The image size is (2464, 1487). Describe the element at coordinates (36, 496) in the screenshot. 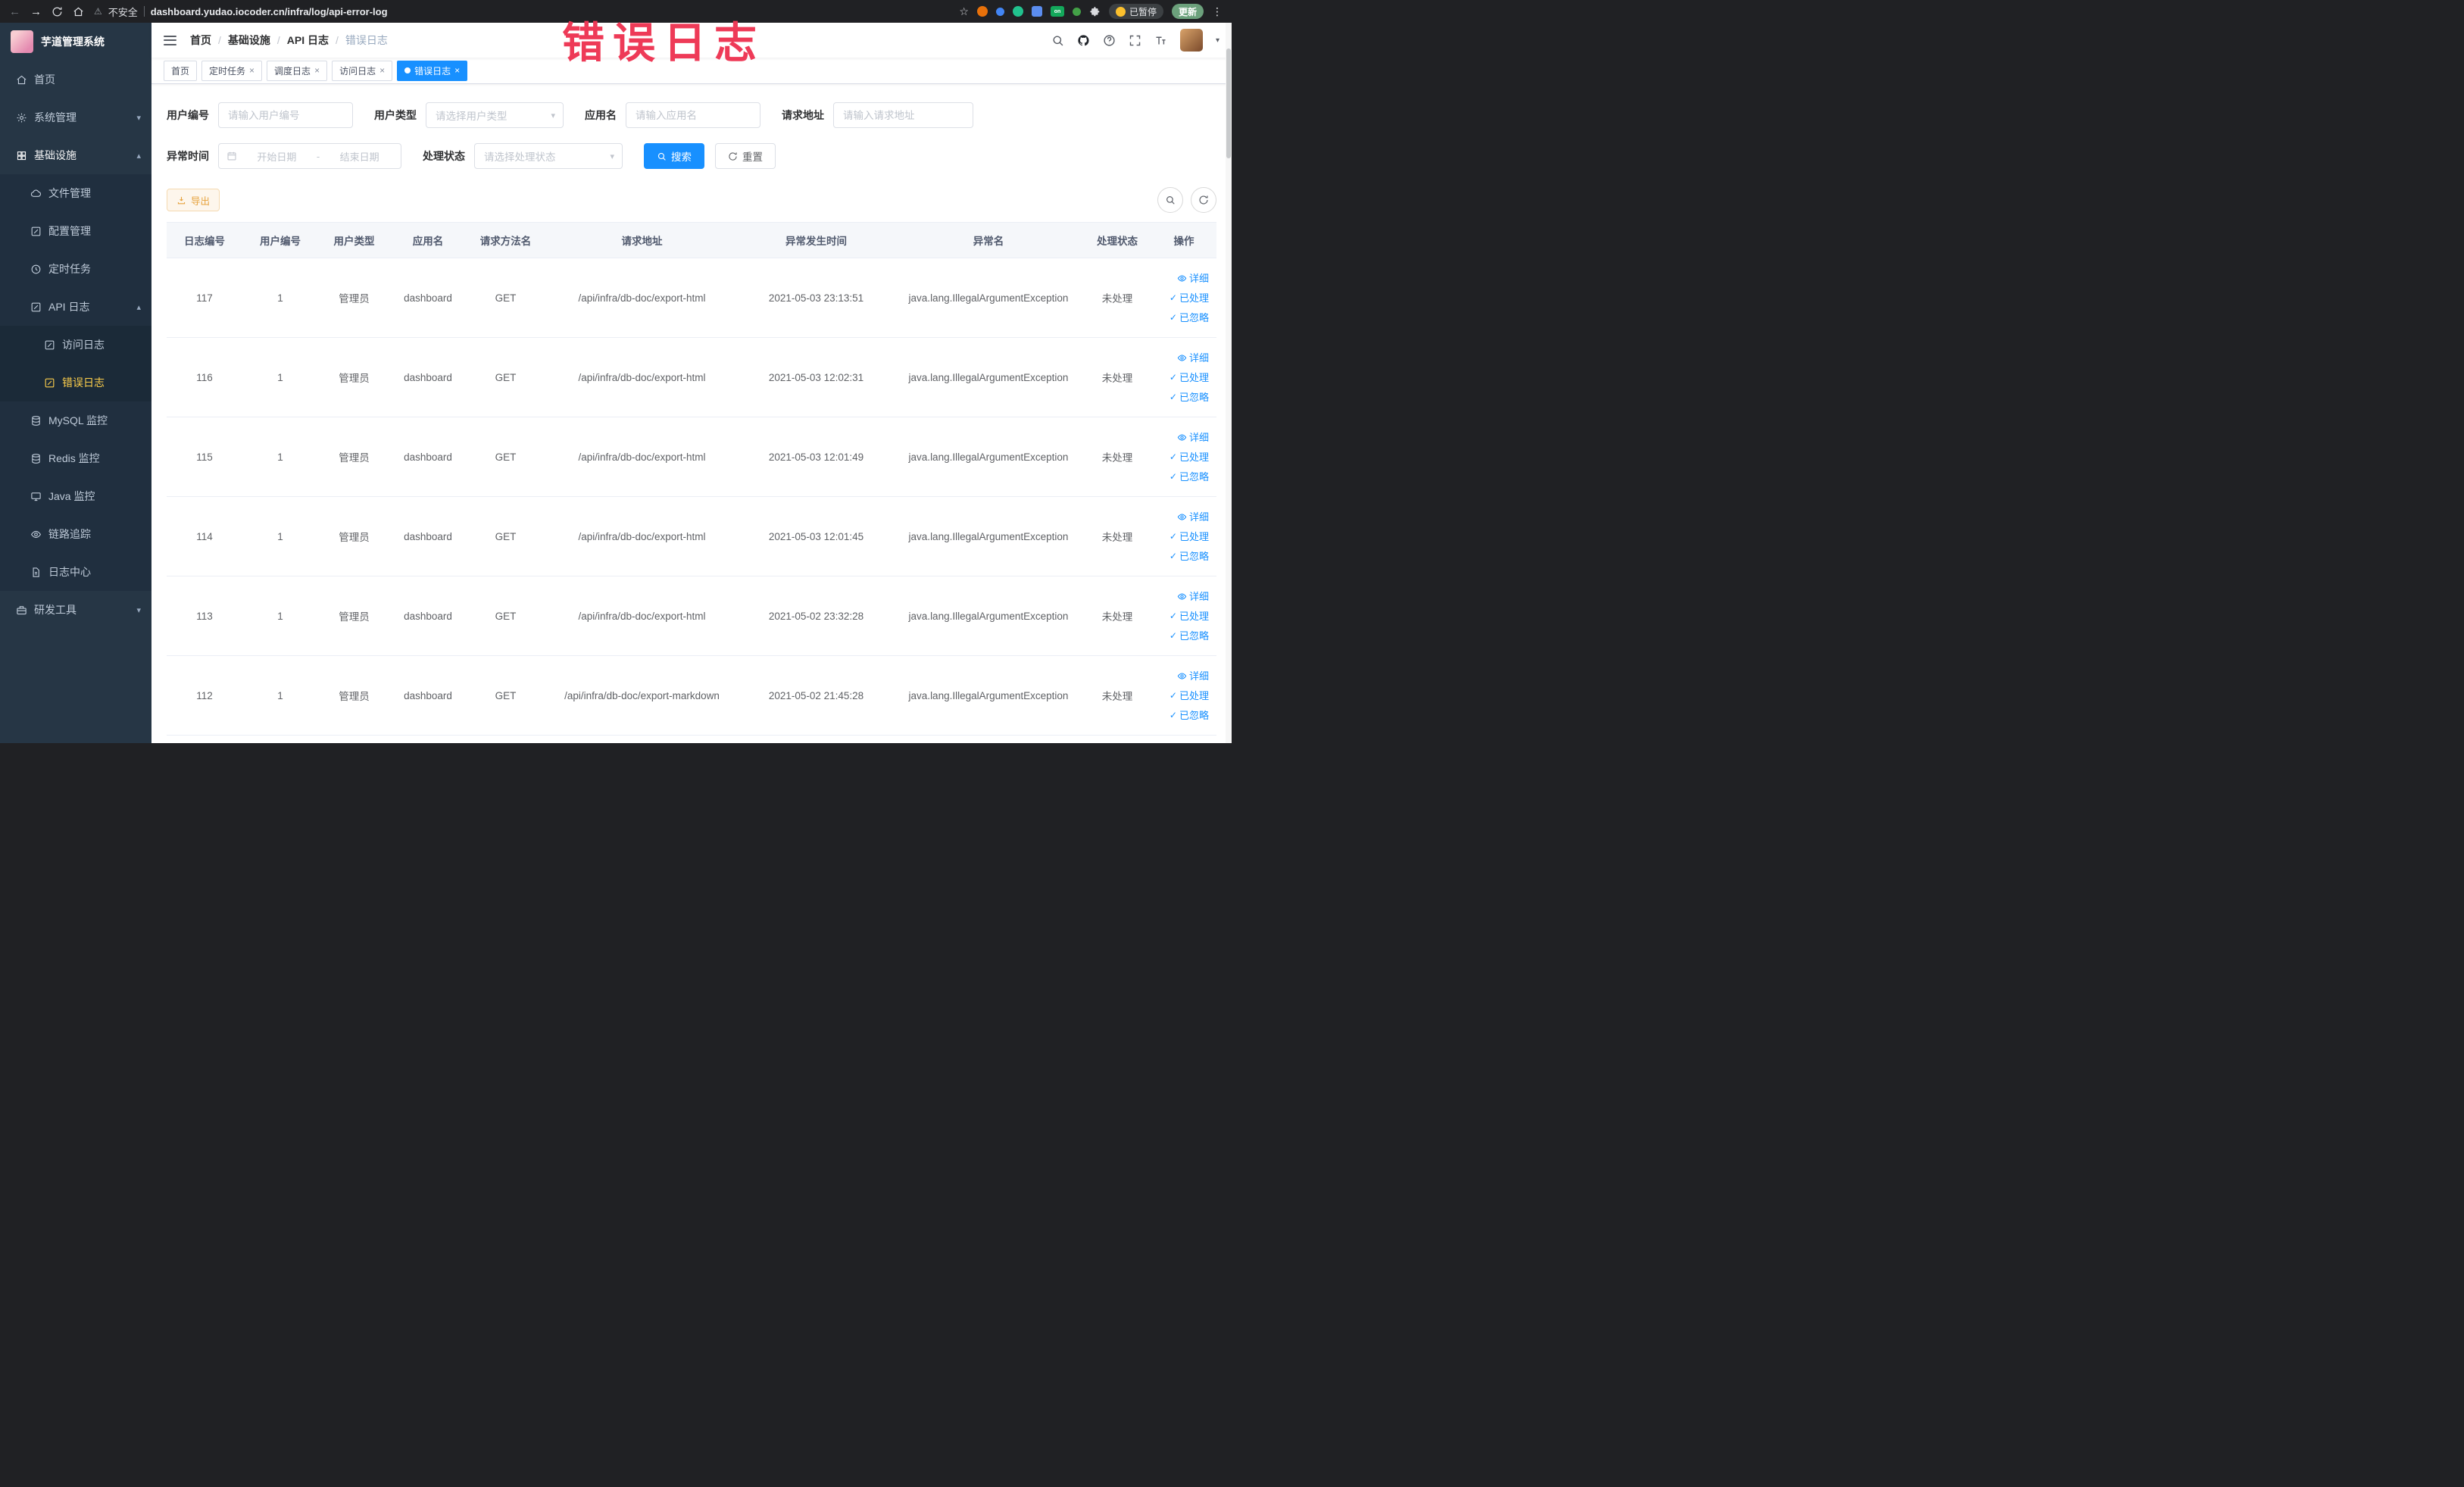

I see `monitor-icon` at that location.